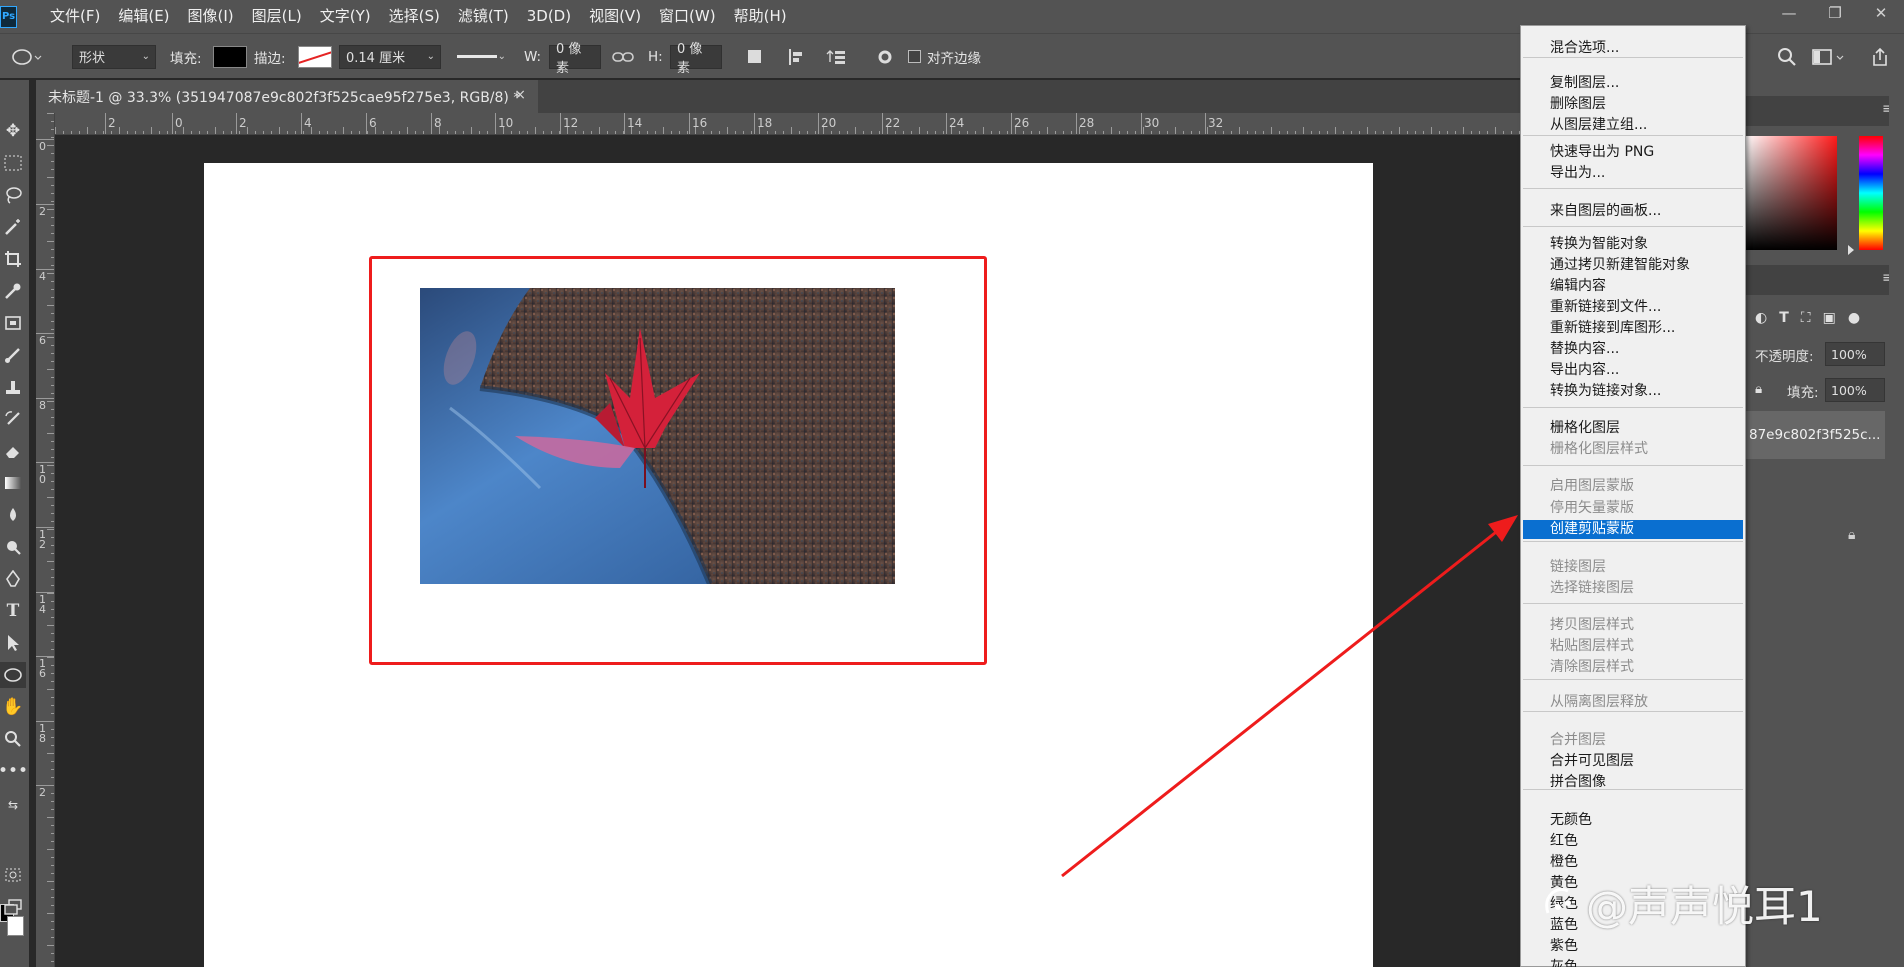  Describe the element at coordinates (885, 56) in the screenshot. I see `settings-gear-icon` at that location.